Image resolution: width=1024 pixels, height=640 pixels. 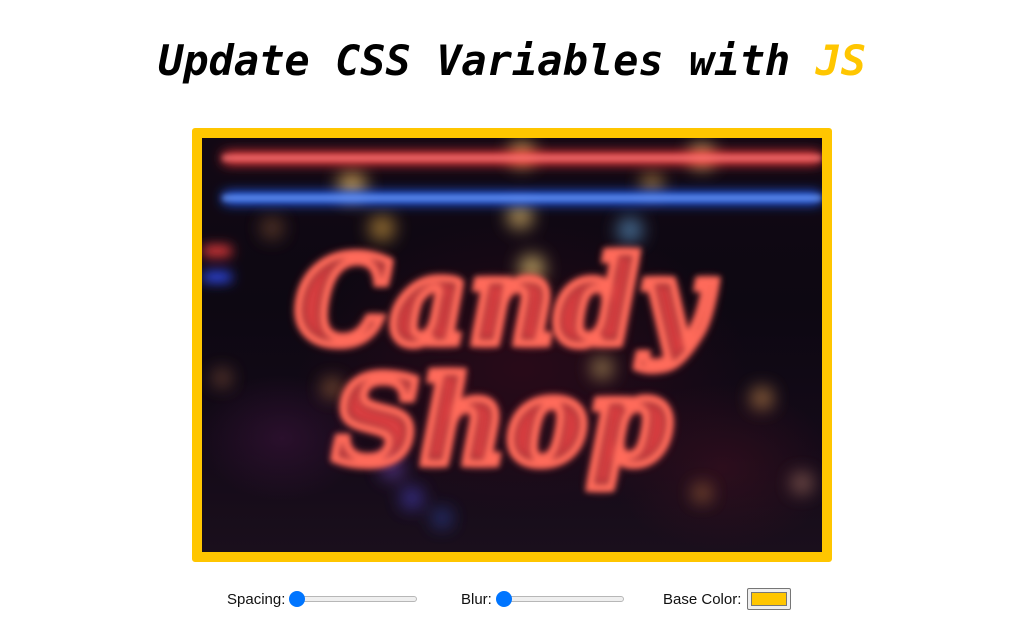 I want to click on blur-label: Blur:, so click(x=476, y=599).